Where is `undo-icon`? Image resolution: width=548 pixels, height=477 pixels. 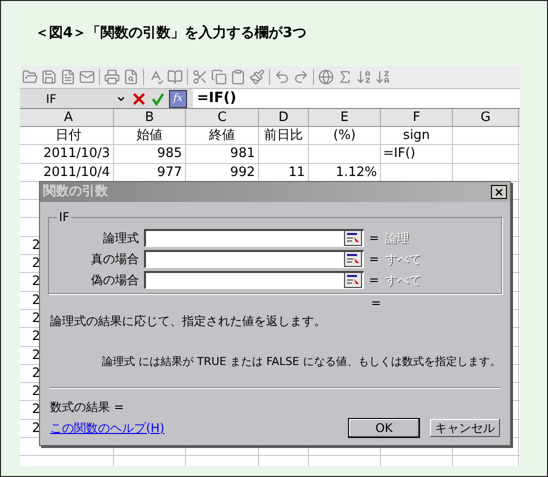 undo-icon is located at coordinates (282, 77).